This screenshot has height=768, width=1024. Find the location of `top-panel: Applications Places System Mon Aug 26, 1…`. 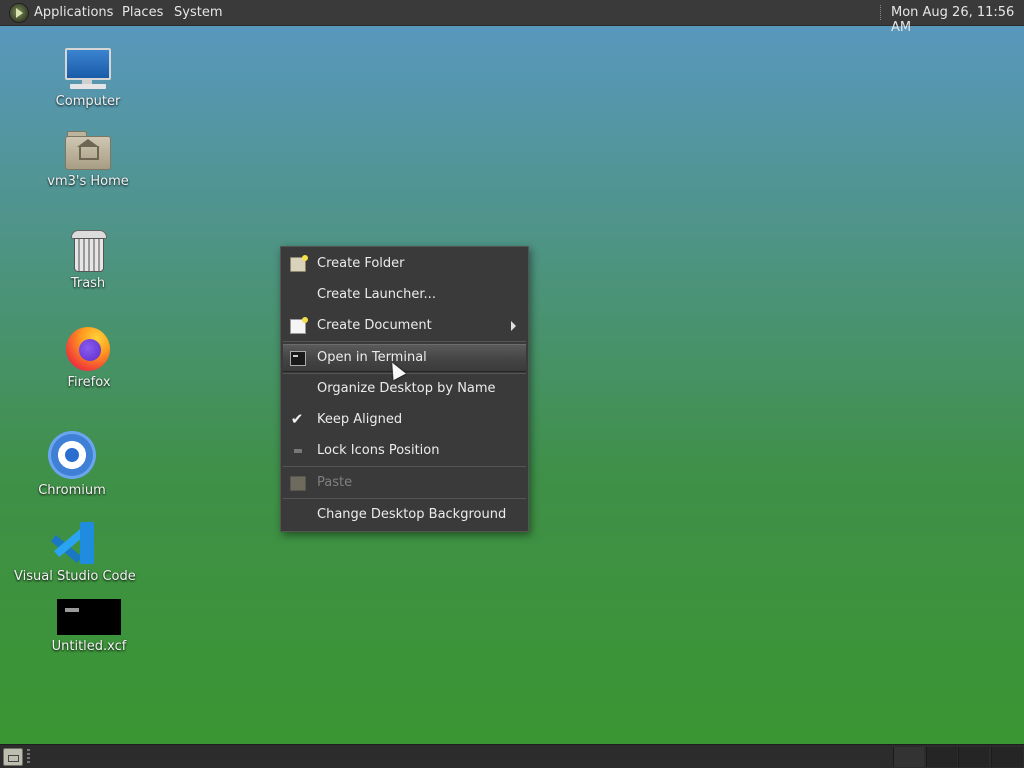

top-panel: Applications Places System Mon Aug 26, 1… is located at coordinates (512, 17).